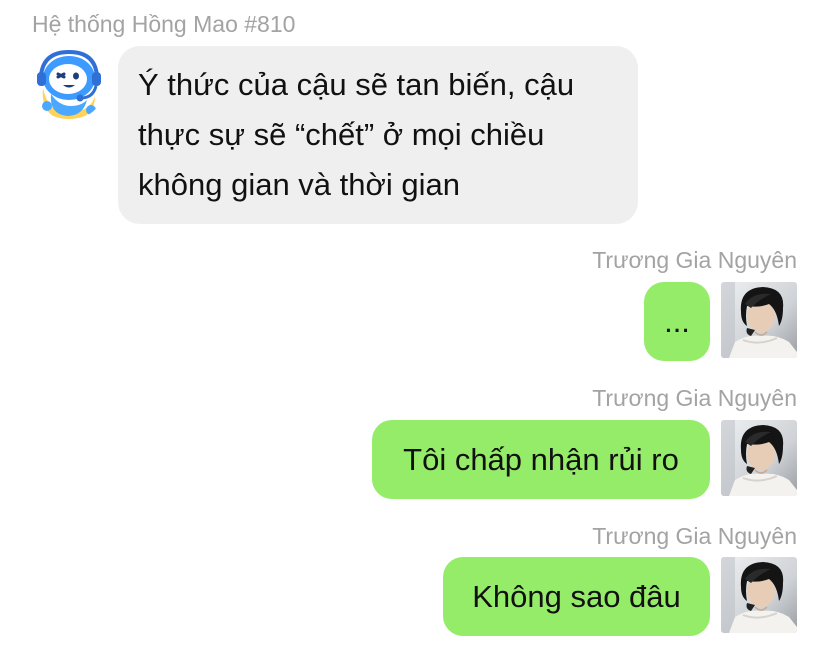  What do you see at coordinates (694, 398) in the screenshot?
I see `message-2-sender-name: Trương Gia Nguyên` at bounding box center [694, 398].